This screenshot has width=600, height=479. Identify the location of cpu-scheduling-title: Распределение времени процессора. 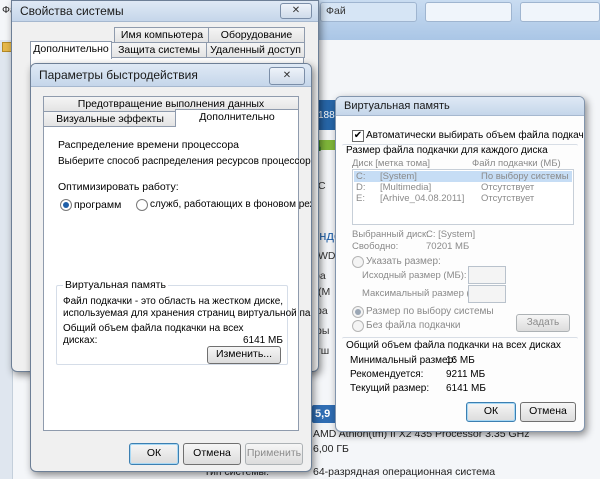
(149, 145).